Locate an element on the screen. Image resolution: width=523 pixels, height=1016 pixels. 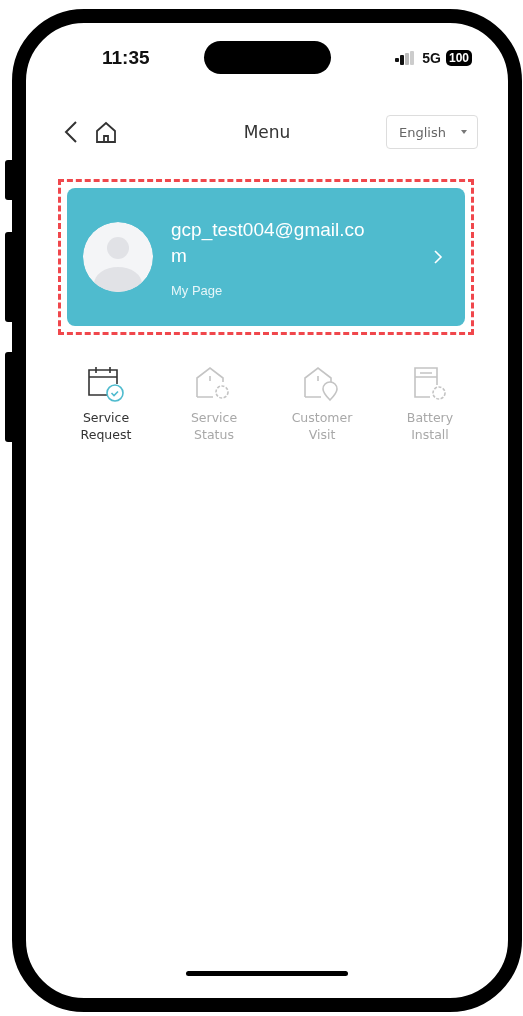
status-time: 11:35 is located at coordinates (126, 58).